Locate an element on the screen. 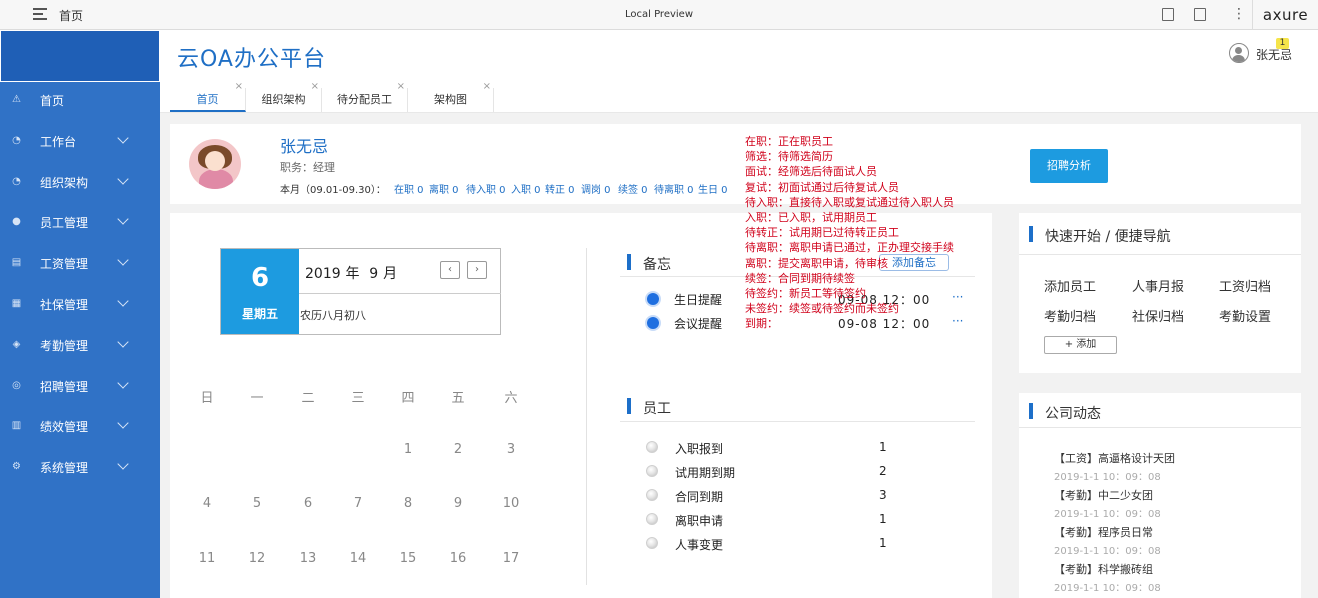  month-range-label: 本月（09.01-09.30）： is located at coordinates (333, 190).